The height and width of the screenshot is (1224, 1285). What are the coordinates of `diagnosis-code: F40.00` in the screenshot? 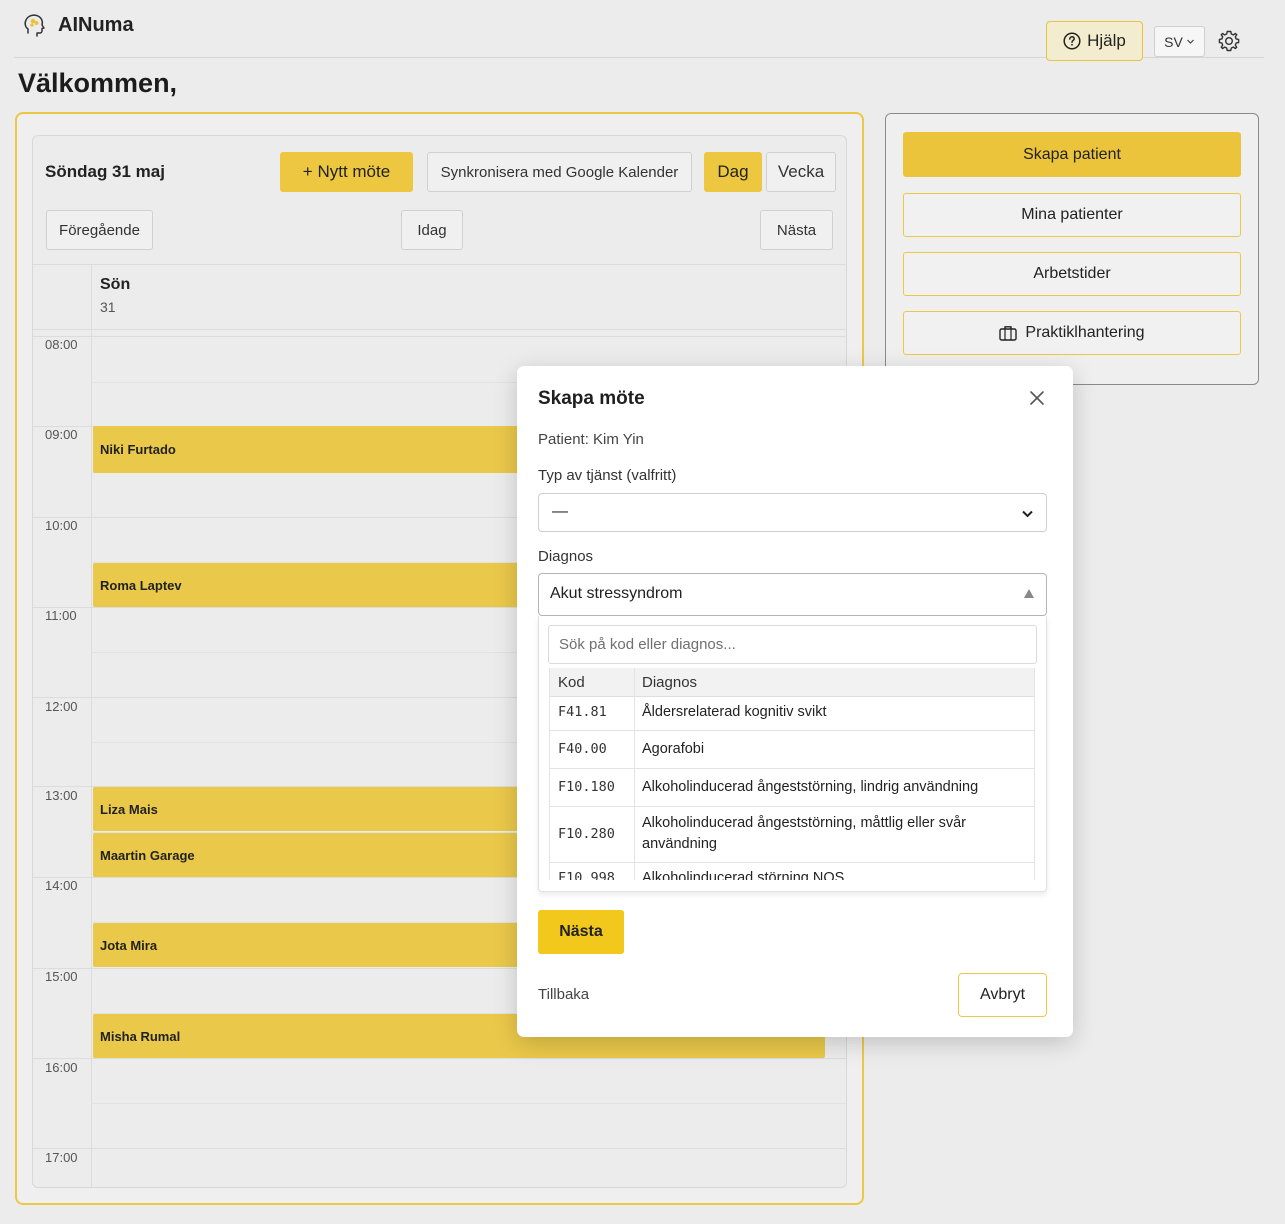 It's located at (582, 749).